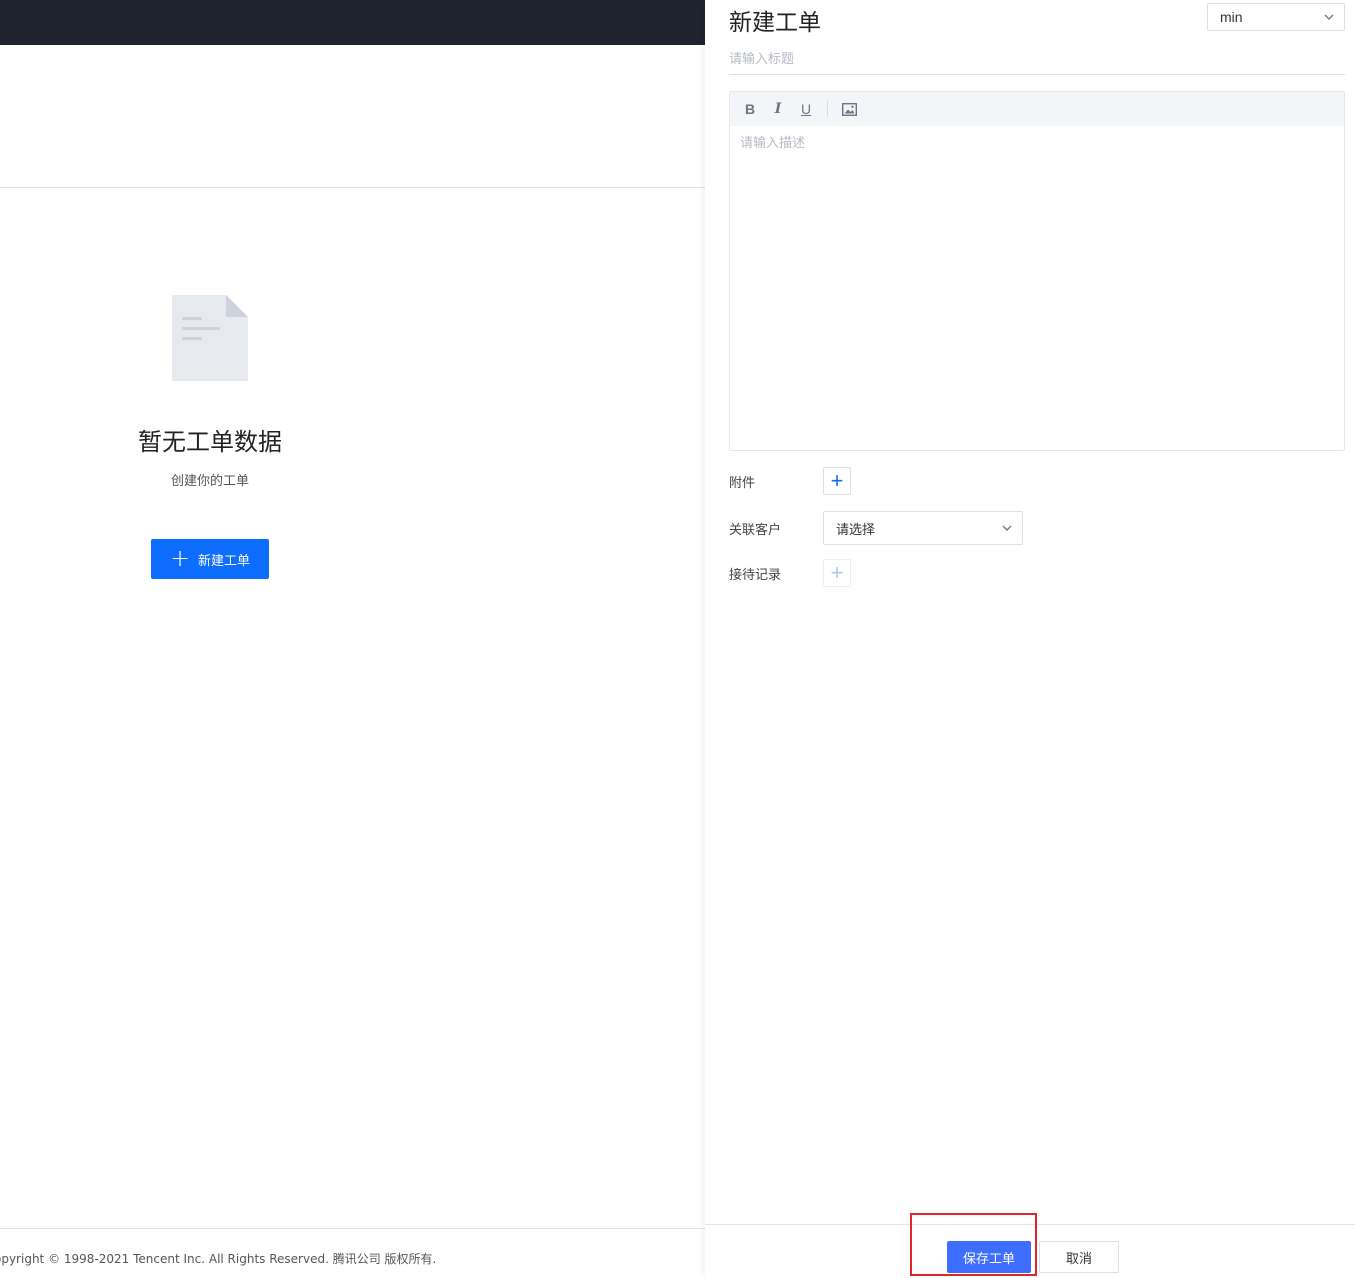 Image resolution: width=1355 pixels, height=1278 pixels. I want to click on reception-row: 接待记录 +, so click(790, 573).